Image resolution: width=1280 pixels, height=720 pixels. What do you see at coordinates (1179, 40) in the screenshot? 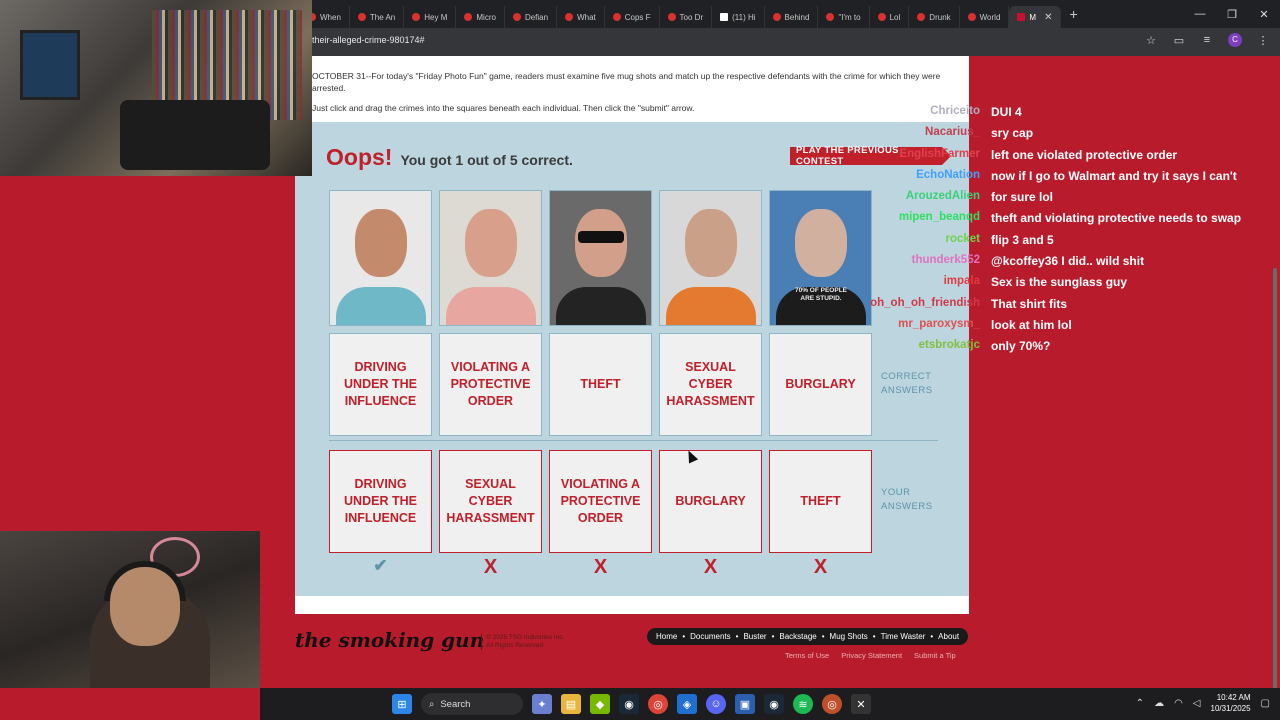
I see `cast-icon: ▭` at bounding box center [1179, 40].